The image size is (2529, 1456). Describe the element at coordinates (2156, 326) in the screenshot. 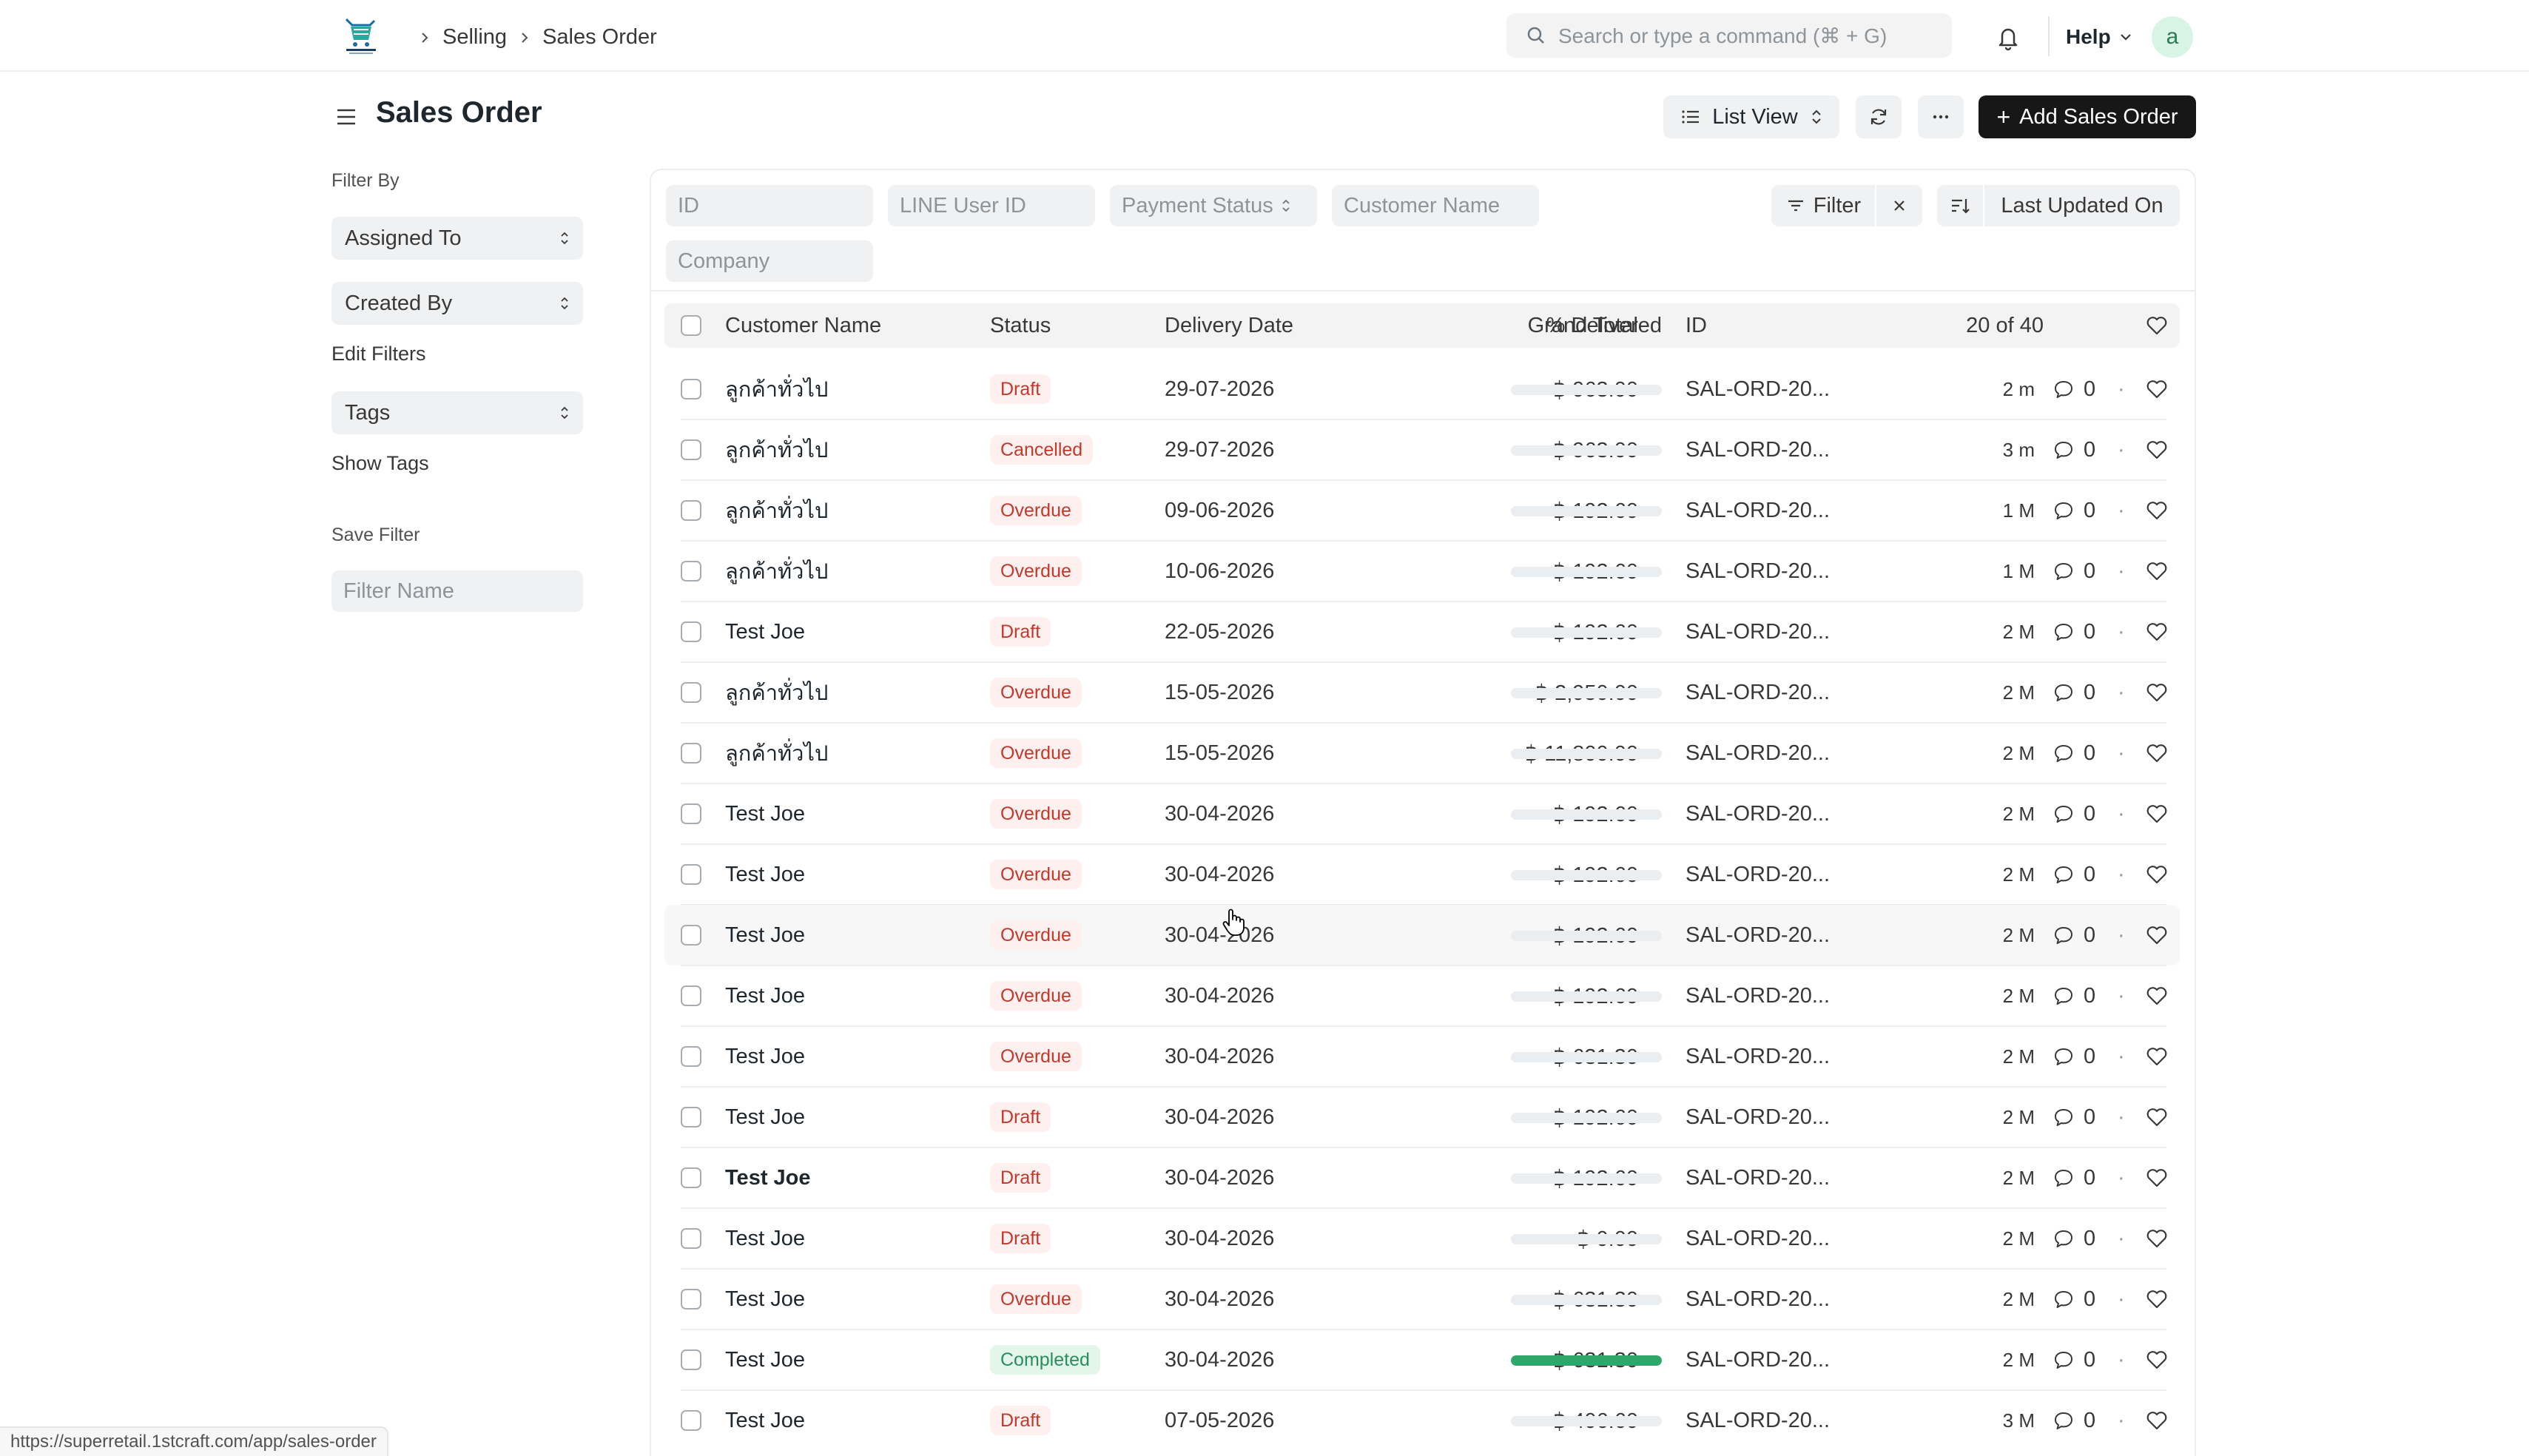

I see `heart-icon` at that location.